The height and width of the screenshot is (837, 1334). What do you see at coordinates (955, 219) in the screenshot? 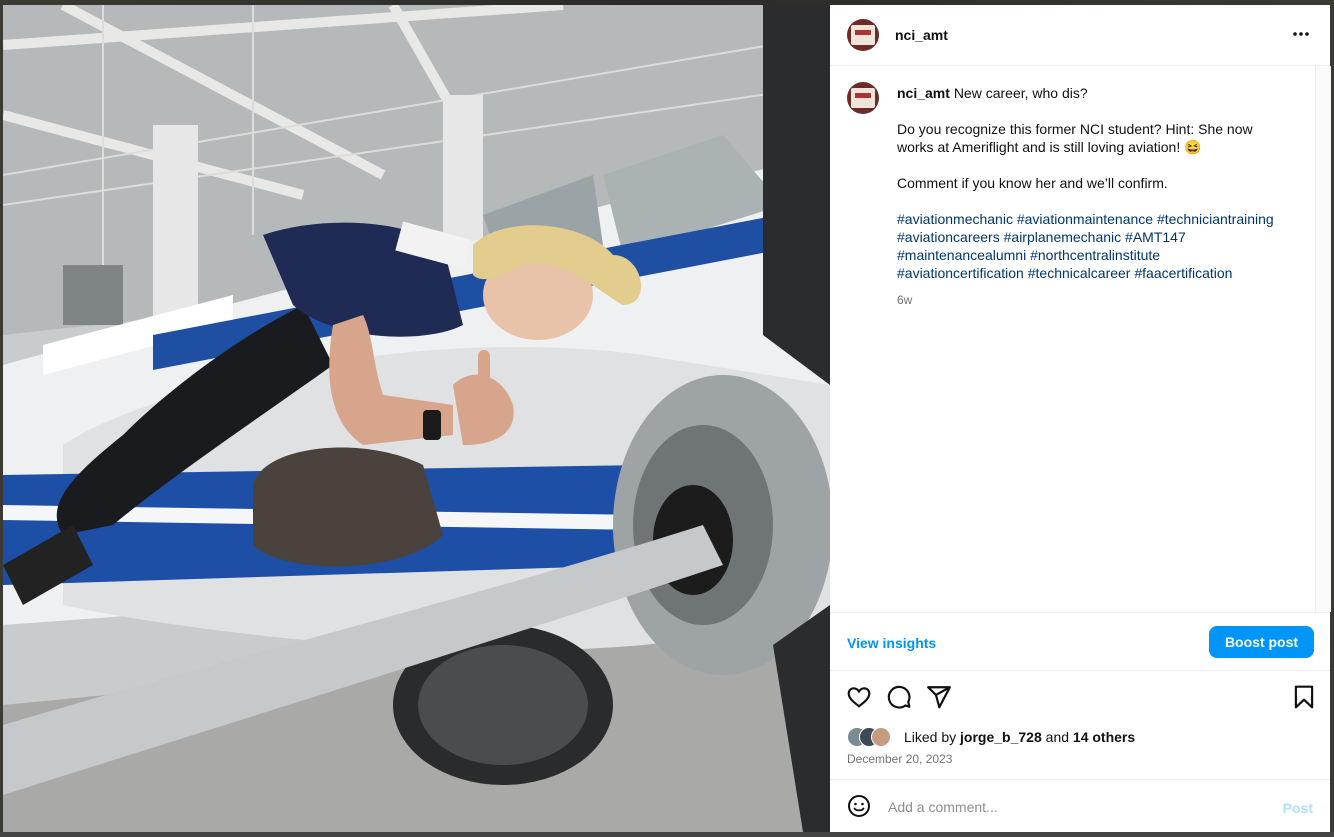
I see `hashtag-link: #aviationmechanic` at bounding box center [955, 219].